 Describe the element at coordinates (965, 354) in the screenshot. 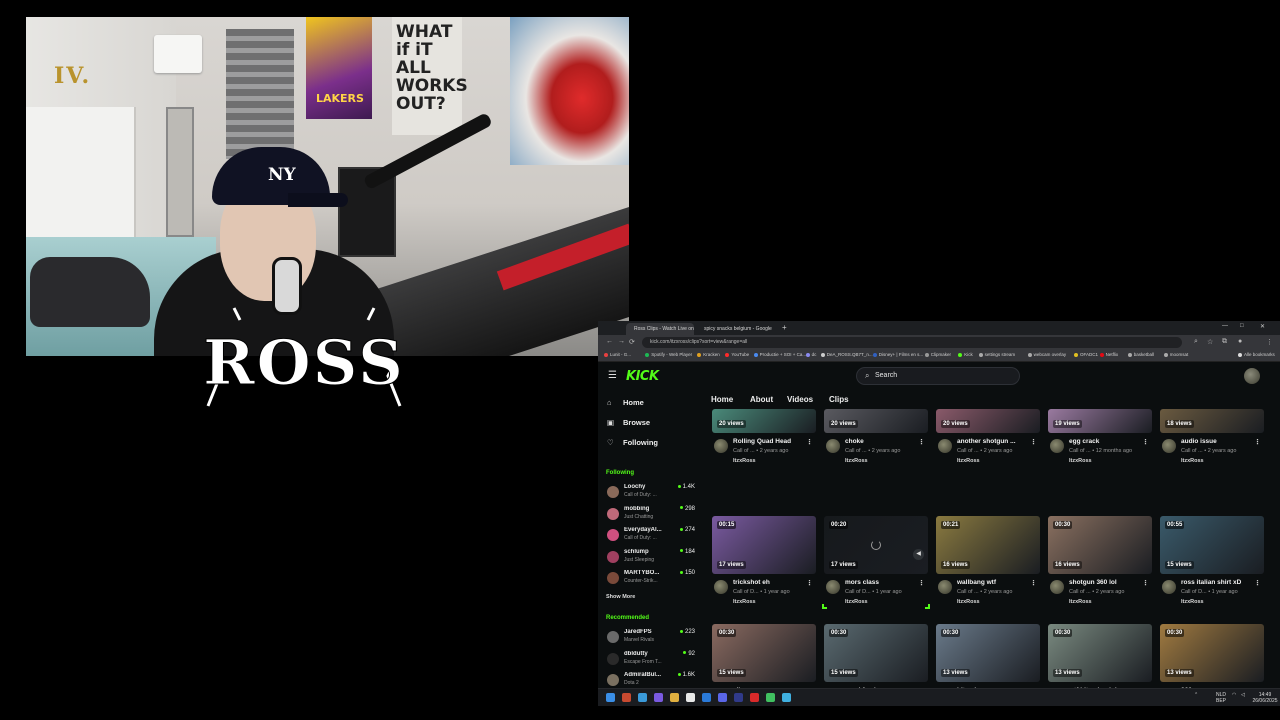

I see `bookmark-item: Kick` at that location.